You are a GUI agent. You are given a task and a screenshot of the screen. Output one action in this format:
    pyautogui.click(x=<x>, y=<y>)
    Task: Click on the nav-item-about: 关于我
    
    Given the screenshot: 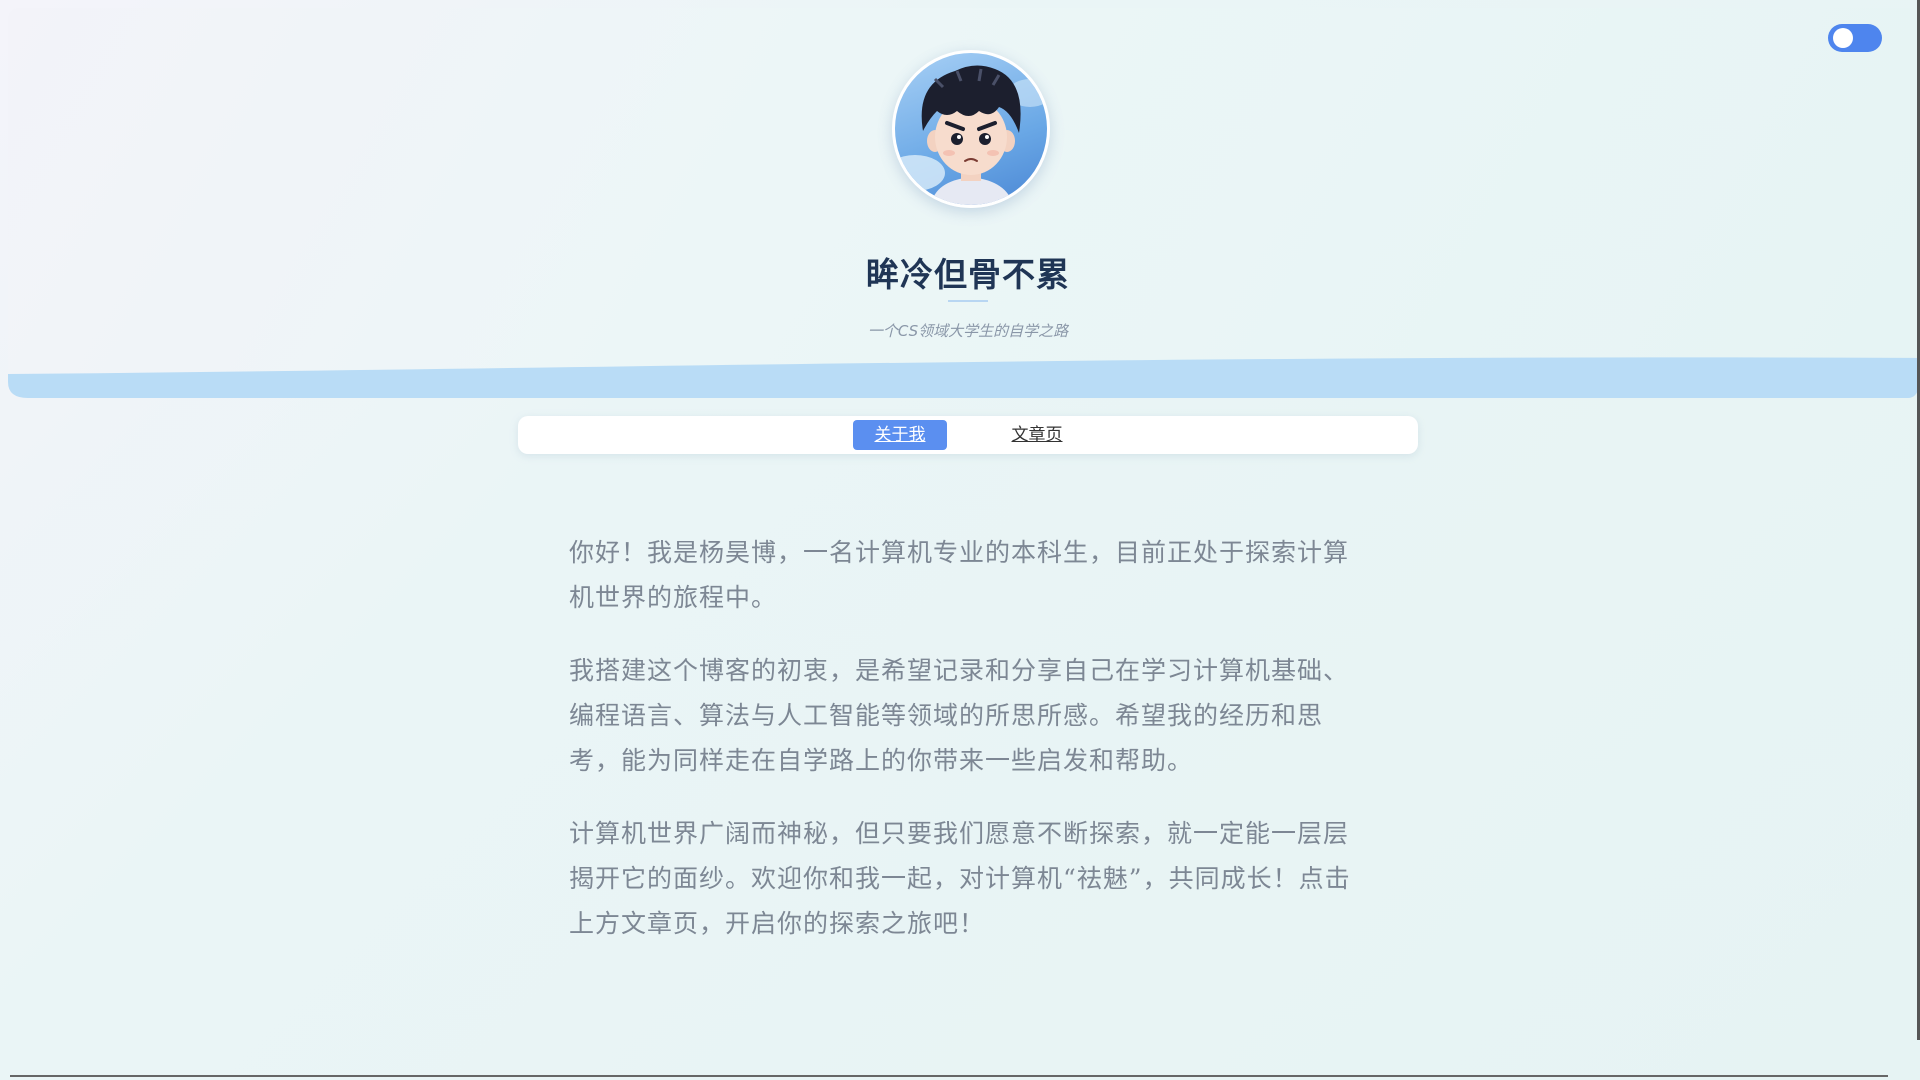 What is the action you would take?
    pyautogui.click(x=900, y=435)
    